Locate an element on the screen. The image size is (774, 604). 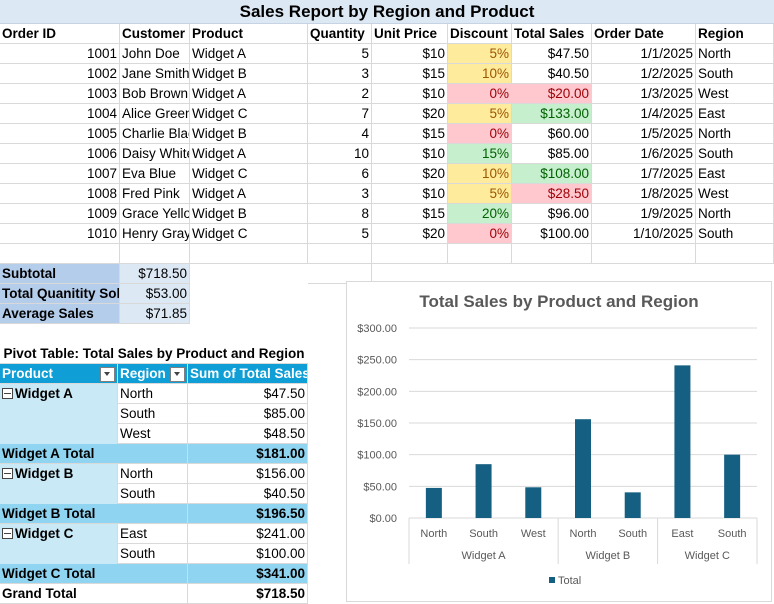
pivot-header-product: Product is located at coordinates (59, 374).